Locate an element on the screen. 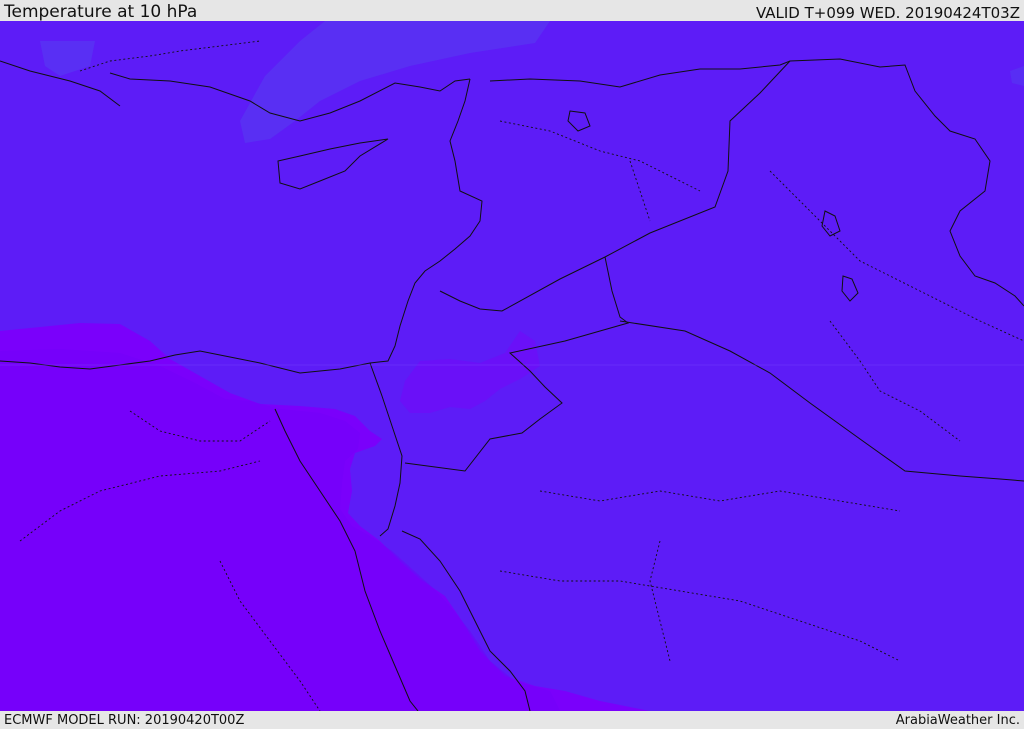 This screenshot has height=729, width=1024. valid-time: VALID T+099 WED. 20190424T03Z is located at coordinates (887, 13).